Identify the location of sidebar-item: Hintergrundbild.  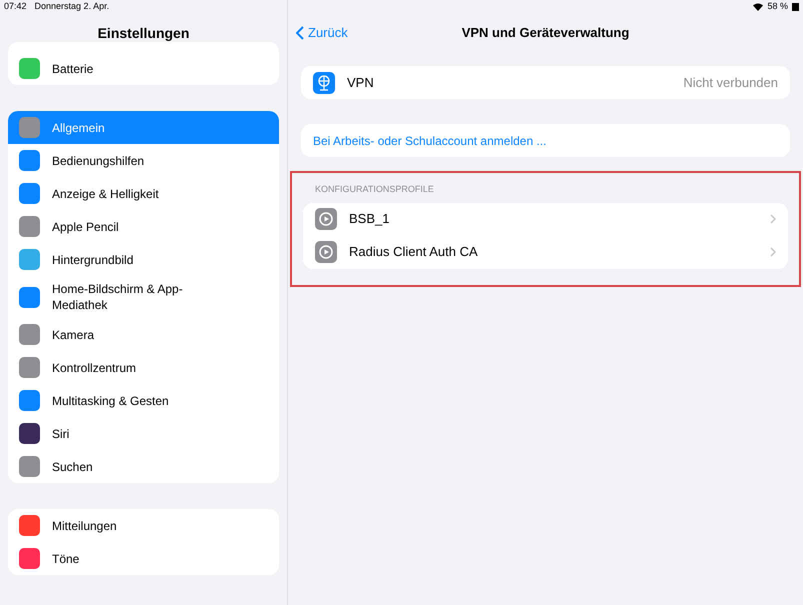
(143, 259).